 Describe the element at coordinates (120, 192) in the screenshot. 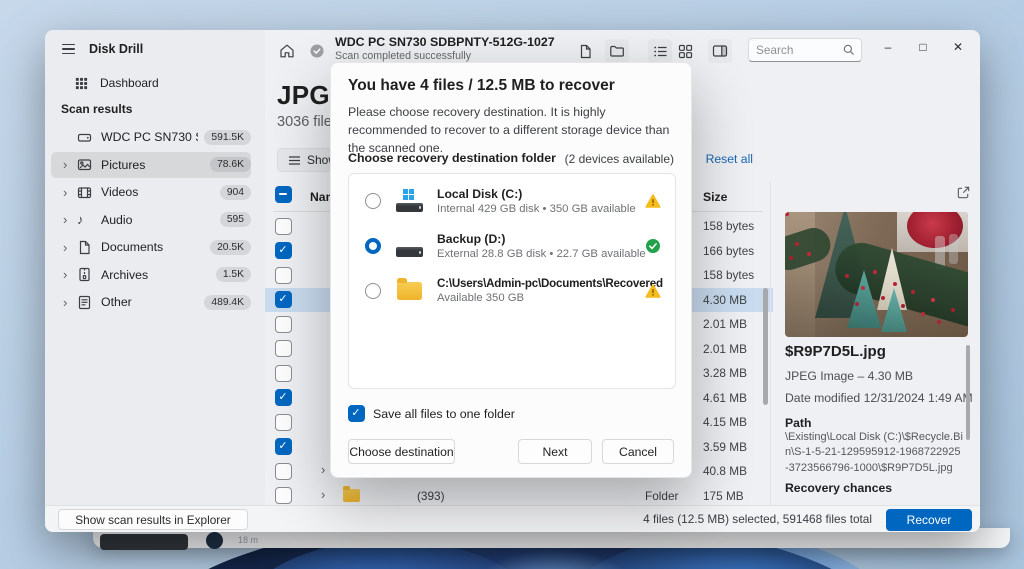

I see `sidebar-item-label: Videos` at that location.